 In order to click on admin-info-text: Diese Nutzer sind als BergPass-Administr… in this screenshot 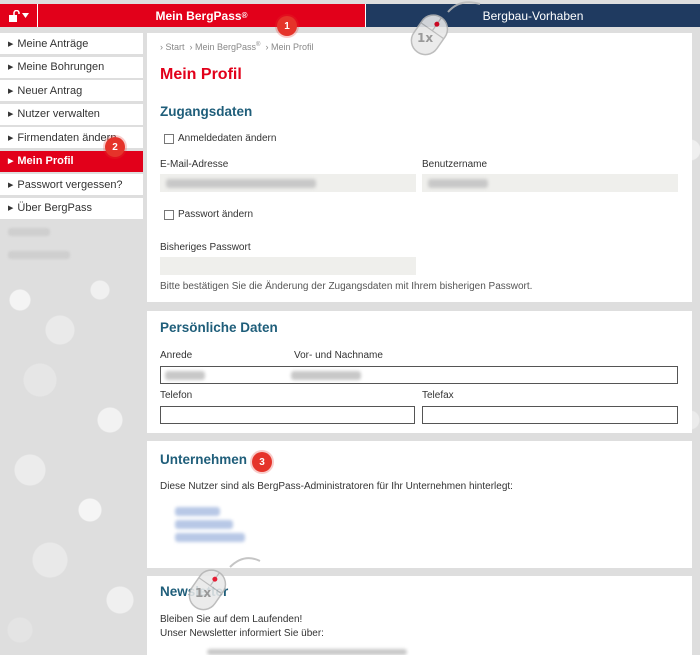, I will do `click(336, 486)`.